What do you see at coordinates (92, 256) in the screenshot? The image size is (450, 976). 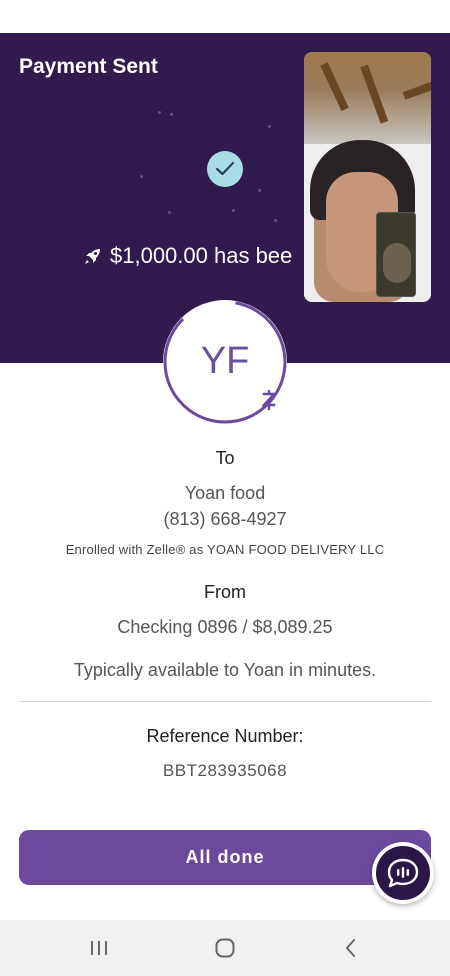 I see `rocket-icon` at bounding box center [92, 256].